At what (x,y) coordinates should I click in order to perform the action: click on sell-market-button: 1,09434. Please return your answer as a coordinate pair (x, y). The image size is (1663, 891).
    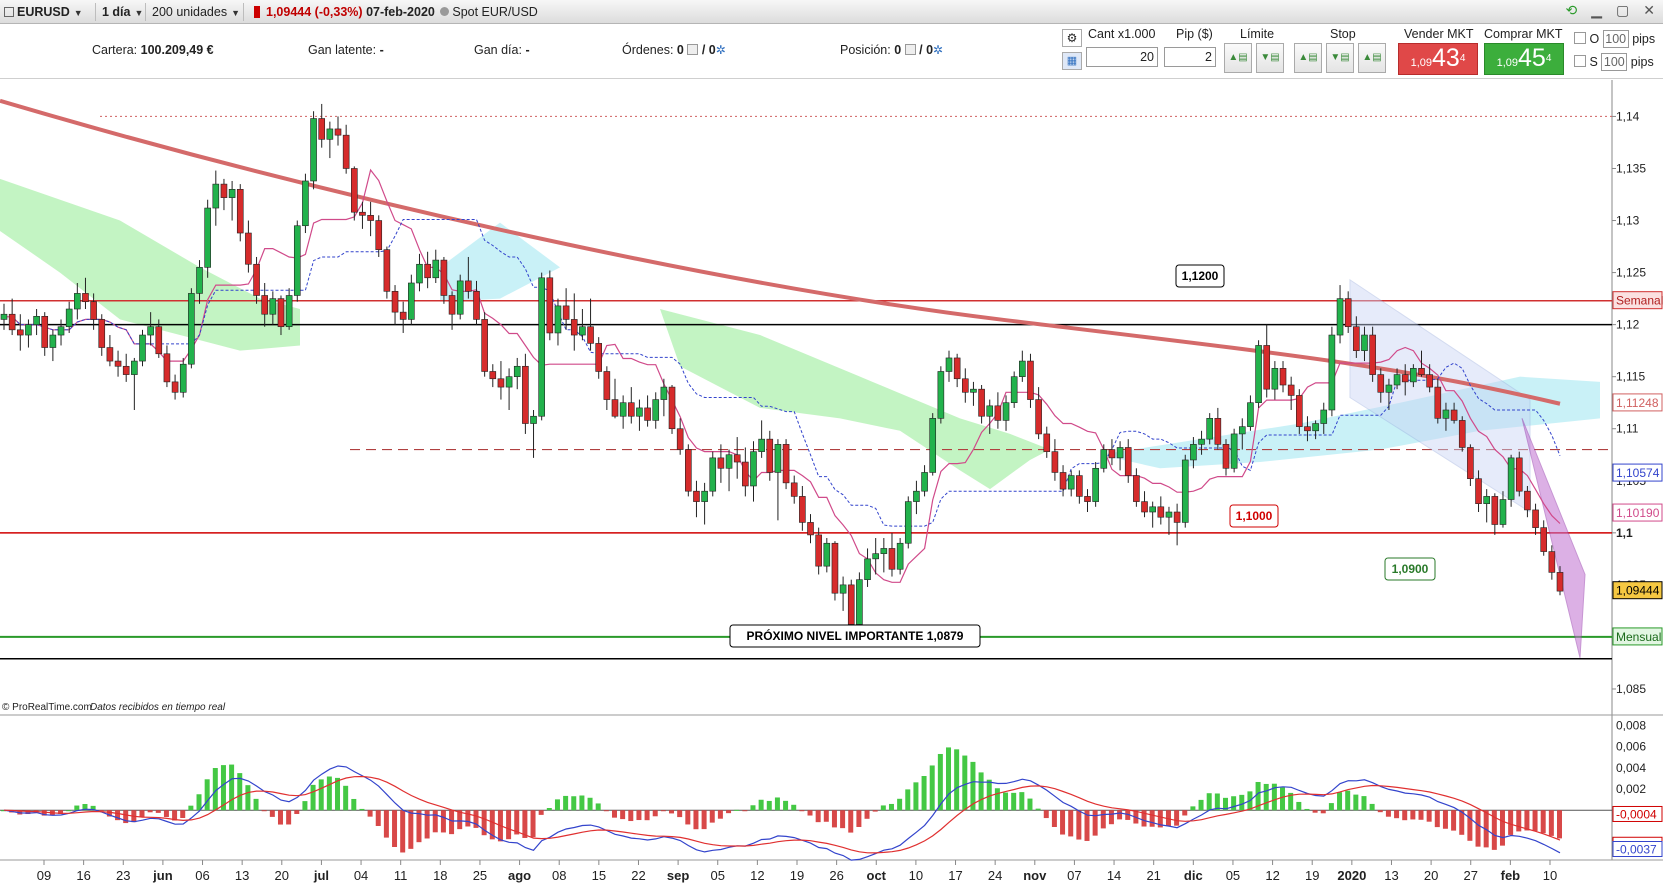
    Looking at the image, I should click on (1438, 59).